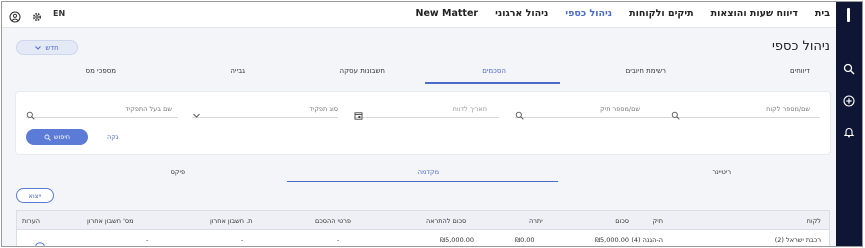  I want to click on tab-charges-list: רשימת חיובים, so click(646, 71).